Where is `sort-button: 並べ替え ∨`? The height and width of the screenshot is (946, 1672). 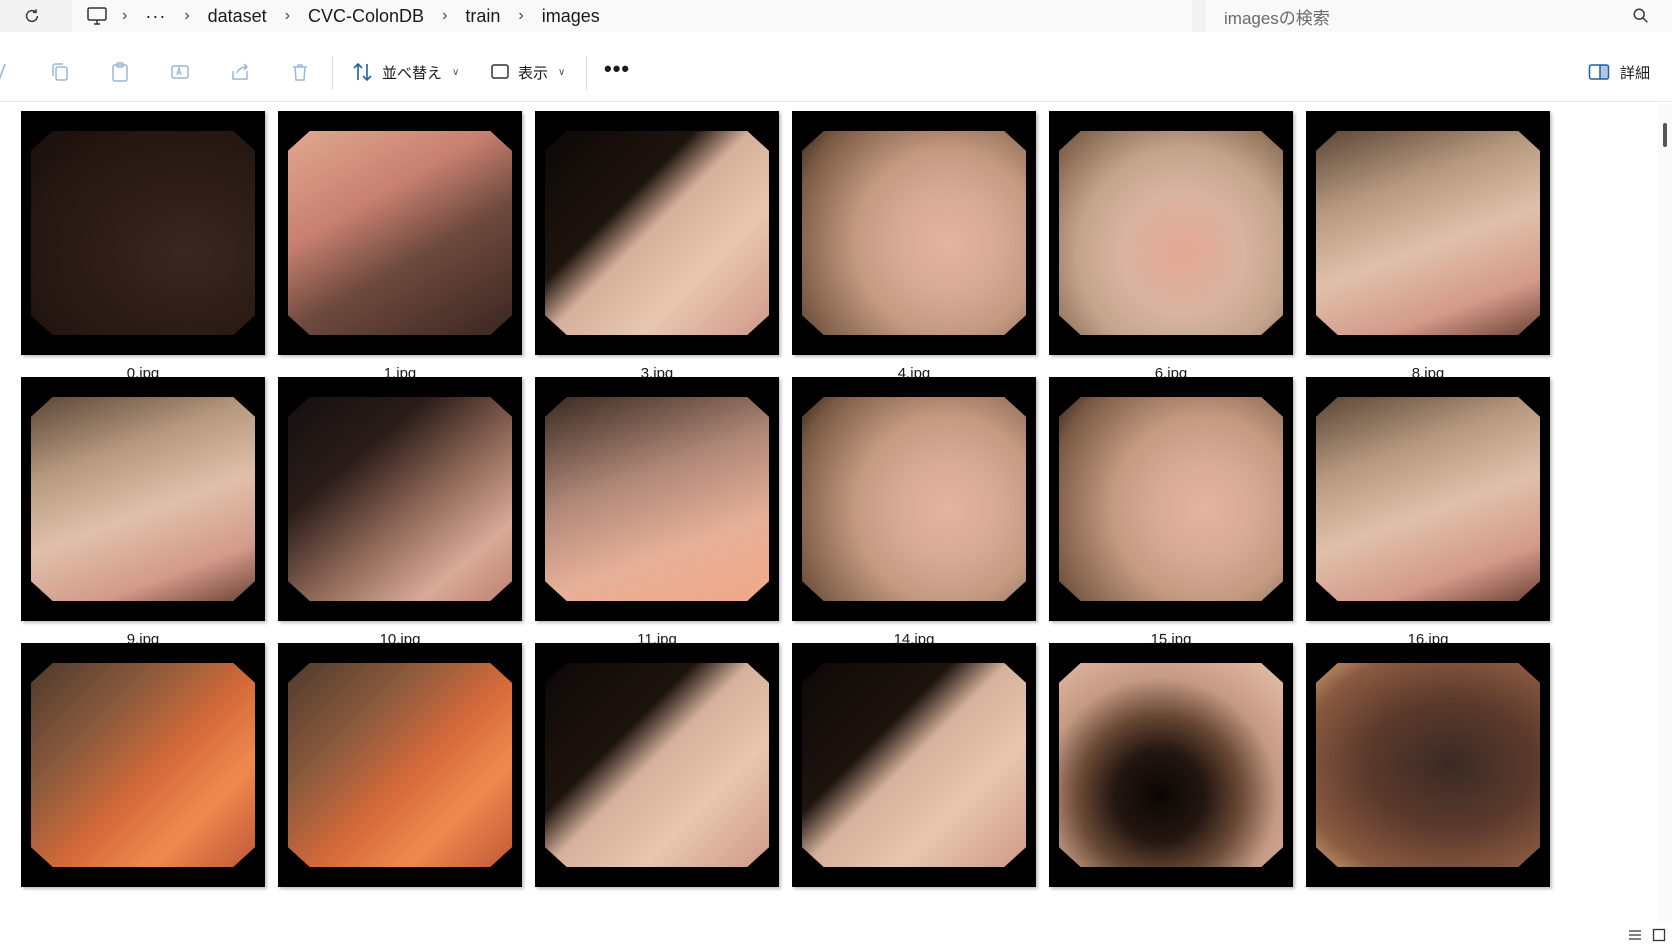 sort-button: 並べ替え ∨ is located at coordinates (405, 72).